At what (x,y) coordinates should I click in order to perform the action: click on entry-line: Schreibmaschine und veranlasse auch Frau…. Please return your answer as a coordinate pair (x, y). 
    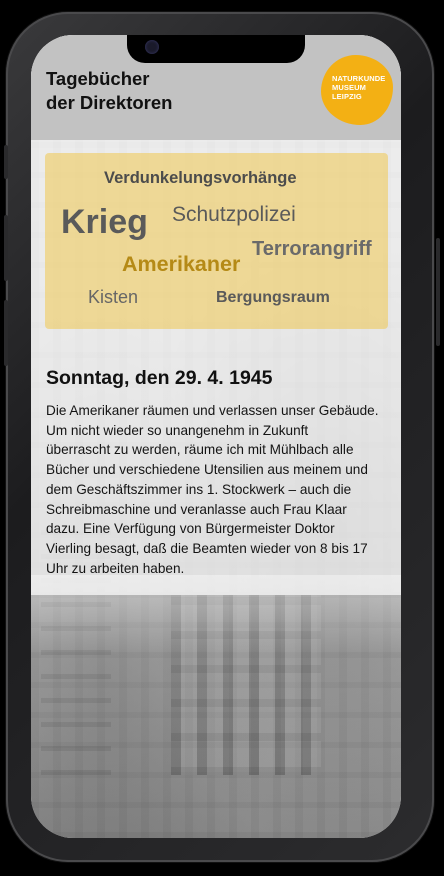
    Looking at the image, I should click on (196, 509).